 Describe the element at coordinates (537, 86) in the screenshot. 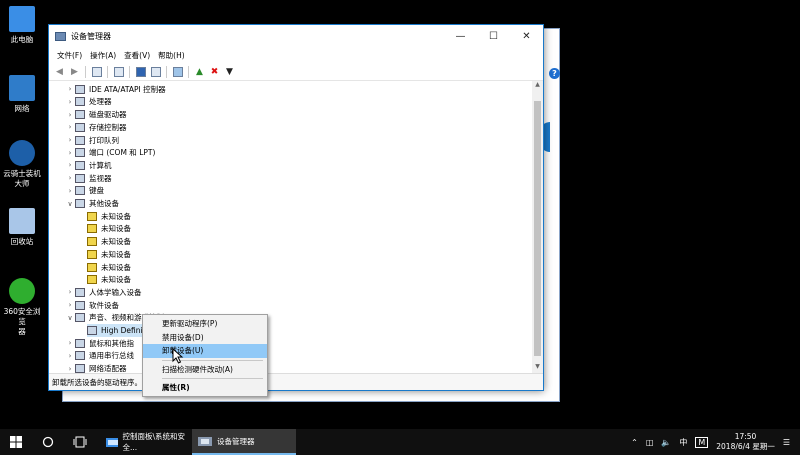

I see `scroll-up-icon: ▲` at that location.